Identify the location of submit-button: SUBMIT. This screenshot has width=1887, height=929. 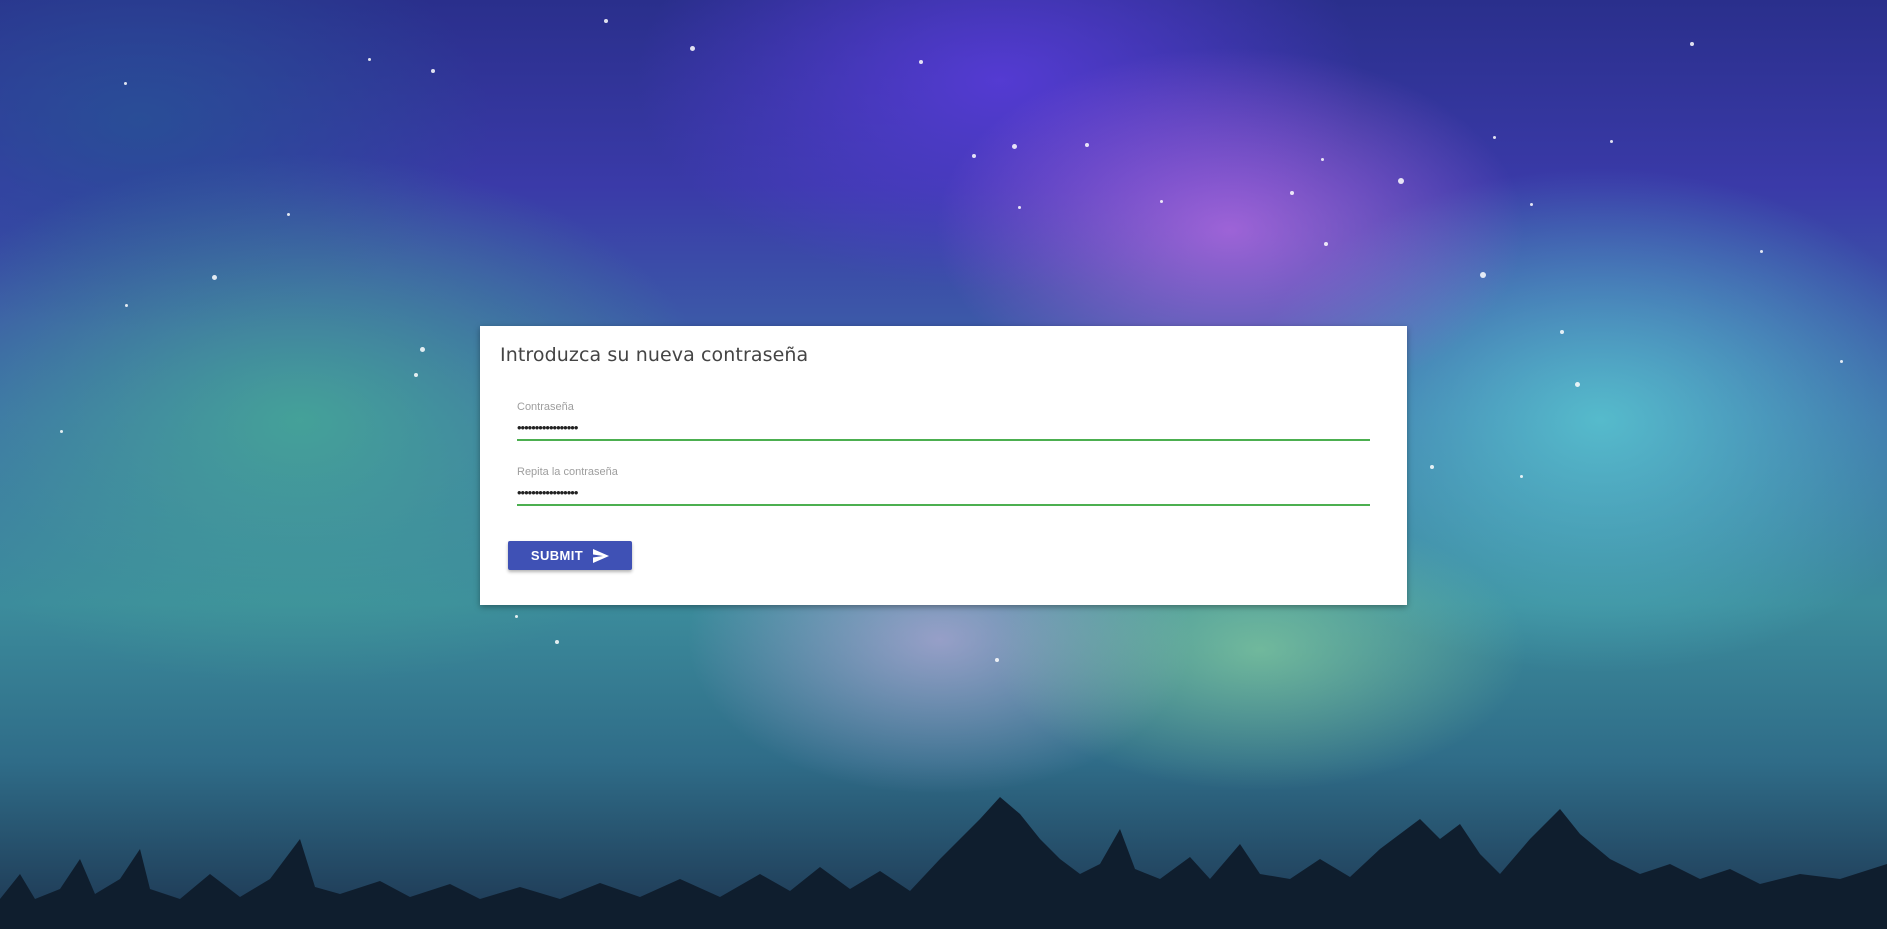
(570, 555).